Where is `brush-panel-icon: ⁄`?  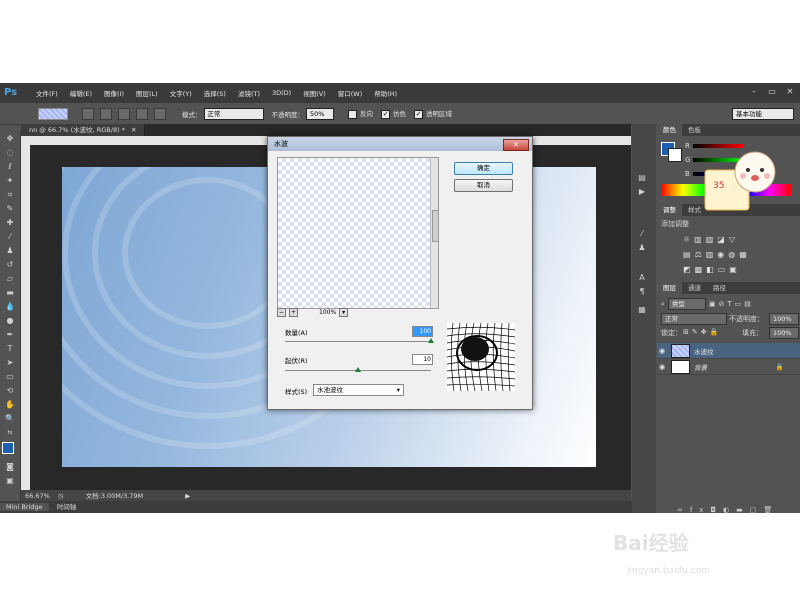 brush-panel-icon: ⁄ is located at coordinates (642, 234).